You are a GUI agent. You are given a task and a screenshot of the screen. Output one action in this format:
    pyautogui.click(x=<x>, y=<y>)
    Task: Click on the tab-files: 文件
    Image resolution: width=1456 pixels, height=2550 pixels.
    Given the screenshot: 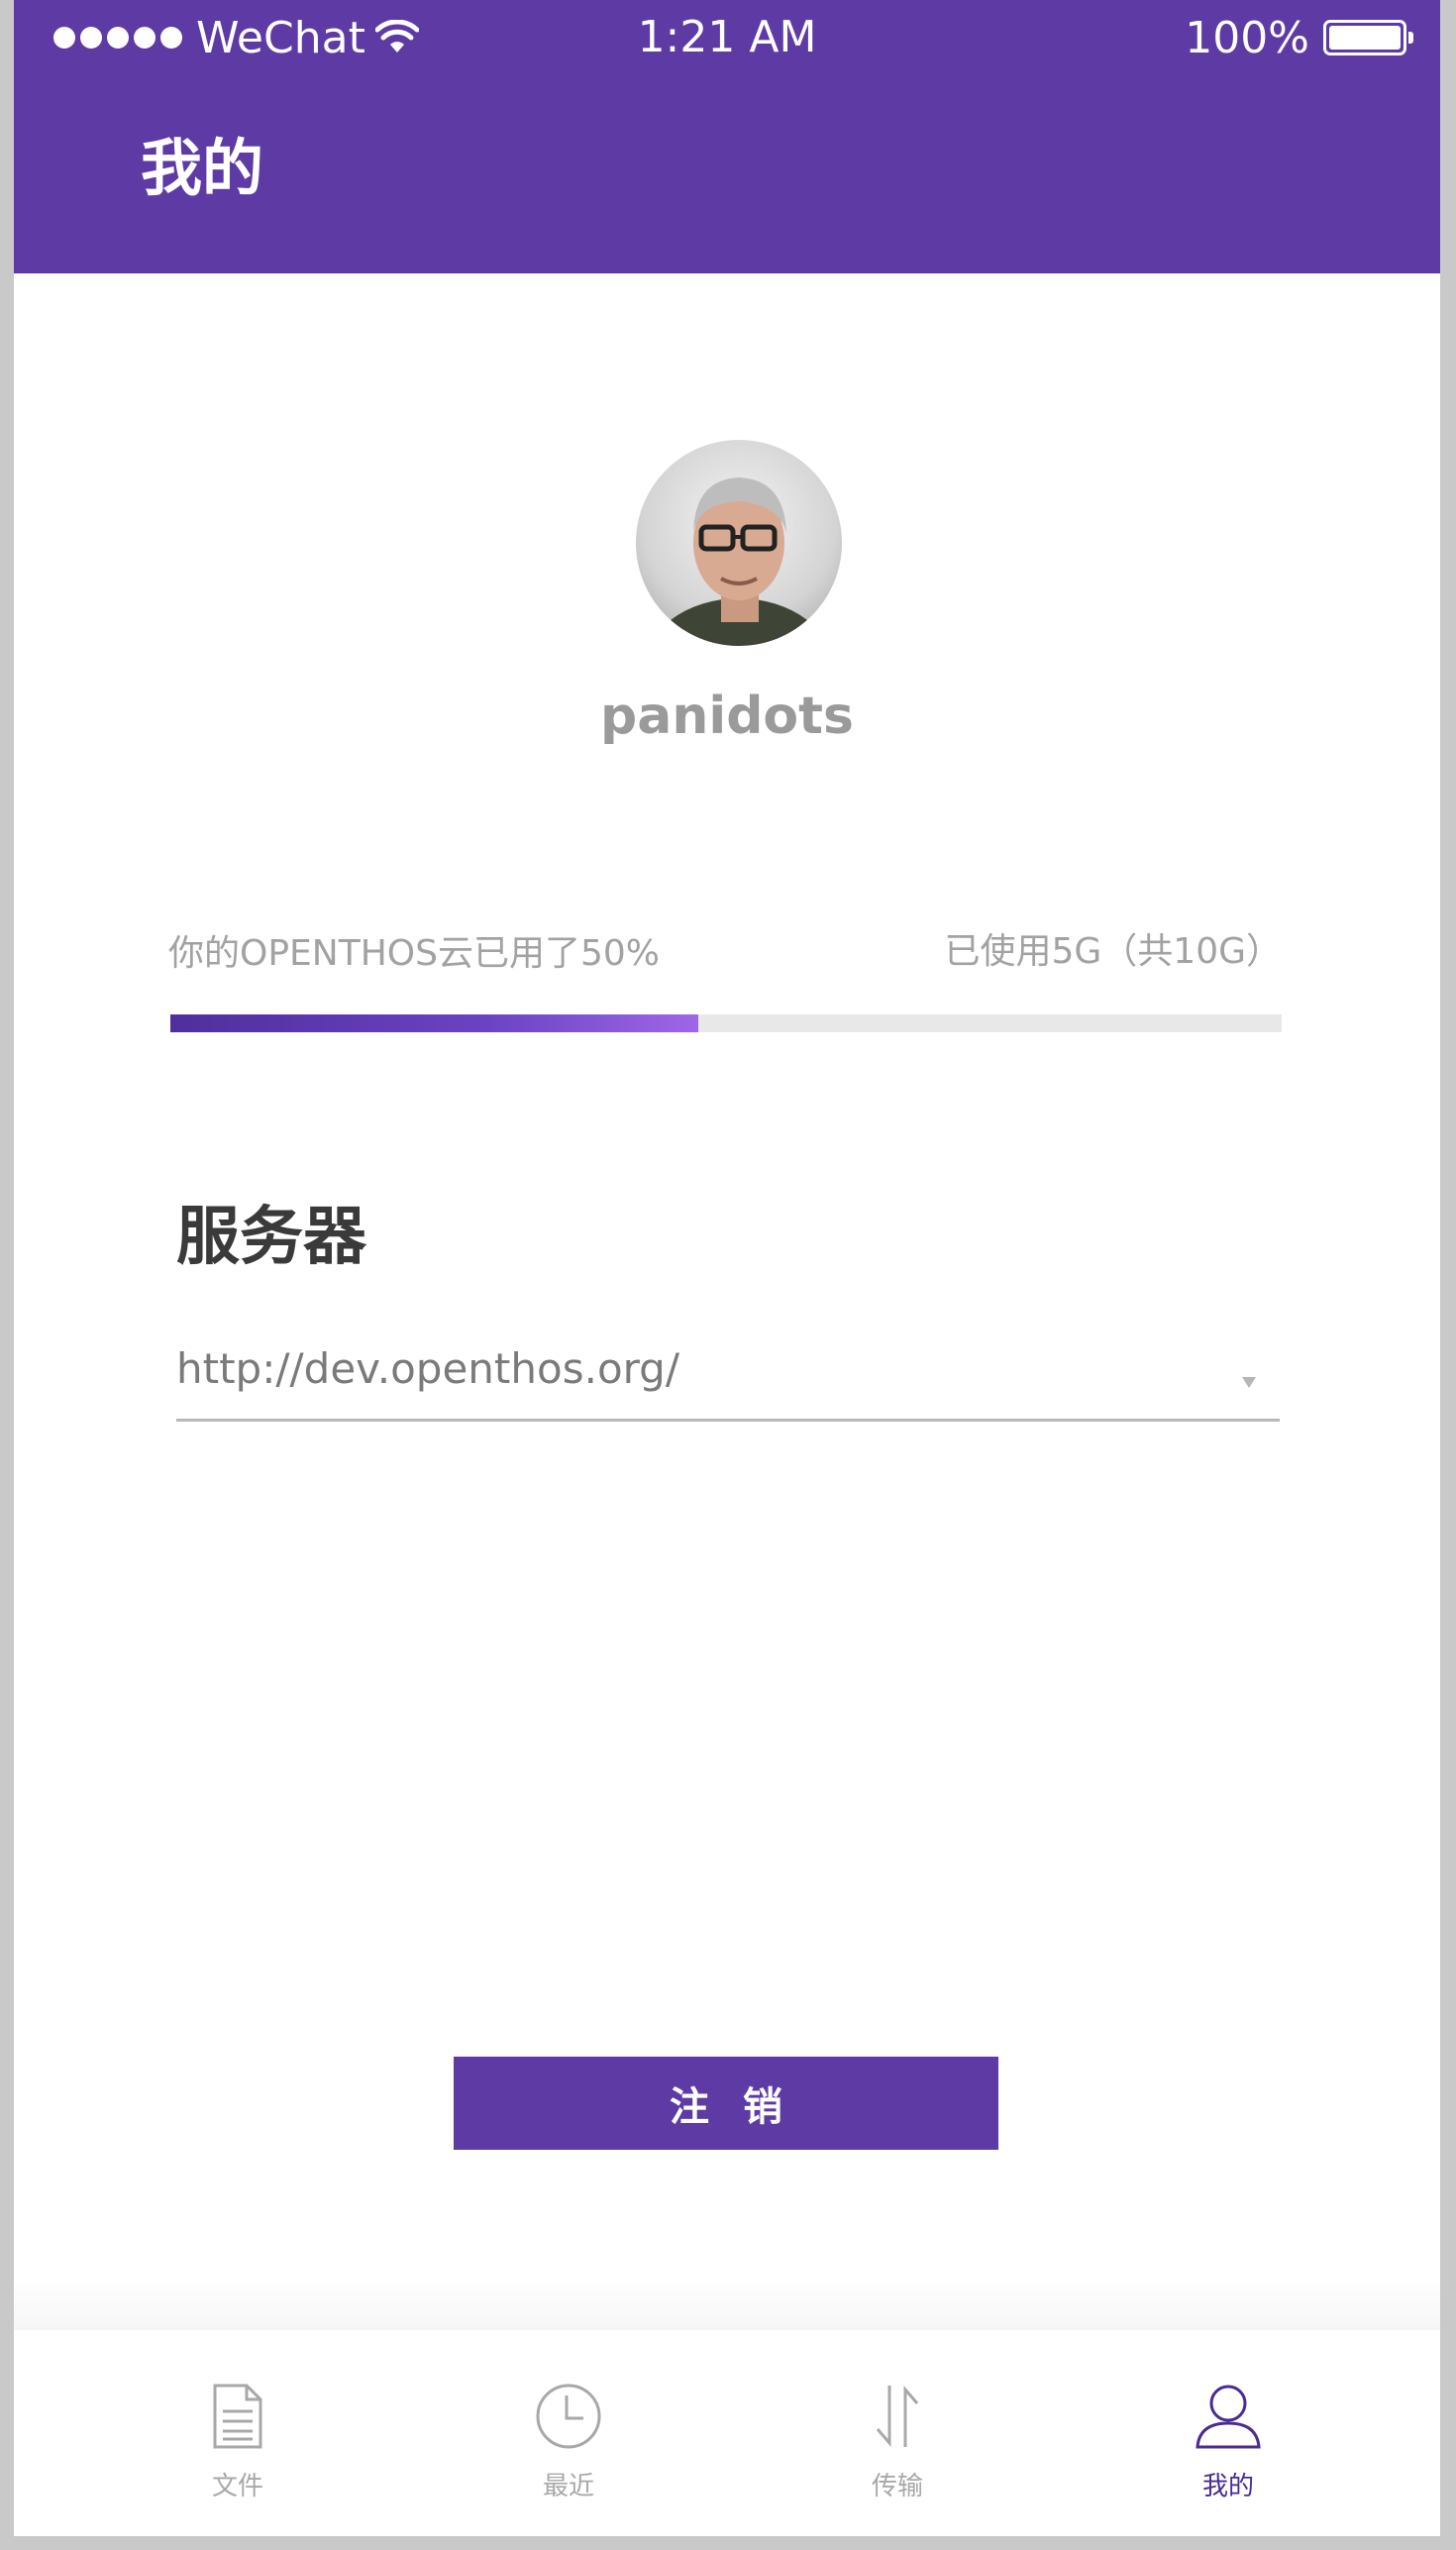 What is the action you would take?
    pyautogui.click(x=237, y=2433)
    